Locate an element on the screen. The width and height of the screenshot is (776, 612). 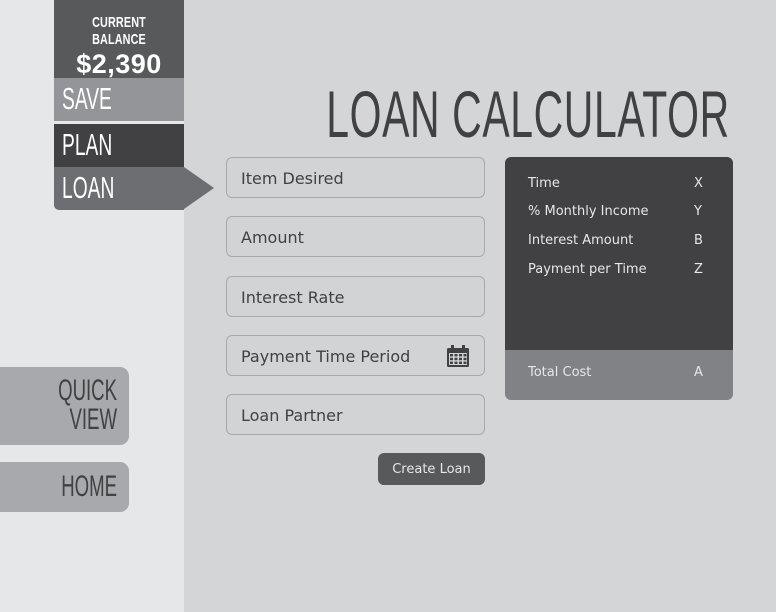
interest-rate-placeholder: Interest Rate is located at coordinates (293, 297).